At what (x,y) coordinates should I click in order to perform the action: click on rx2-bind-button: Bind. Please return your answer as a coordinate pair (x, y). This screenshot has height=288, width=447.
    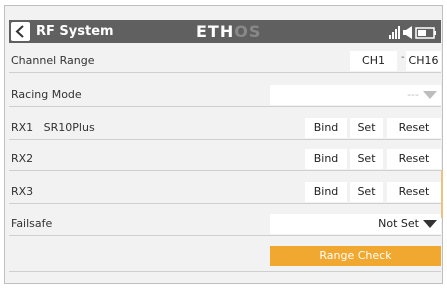
    Looking at the image, I should click on (326, 159).